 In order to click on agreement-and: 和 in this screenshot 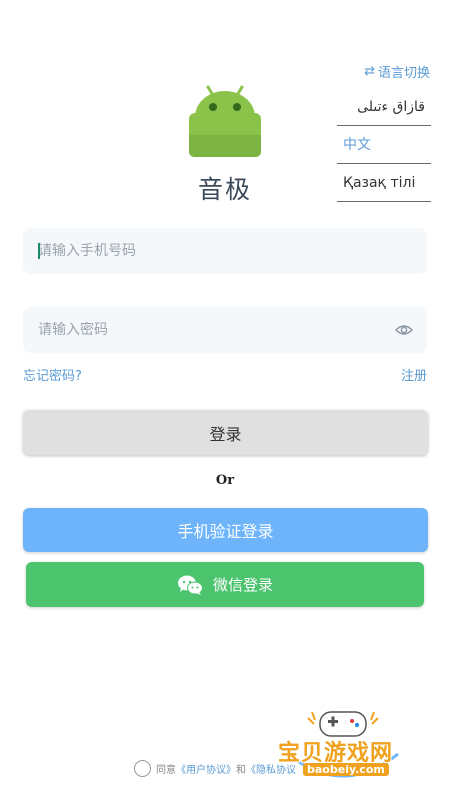, I will do `click(241, 770)`.